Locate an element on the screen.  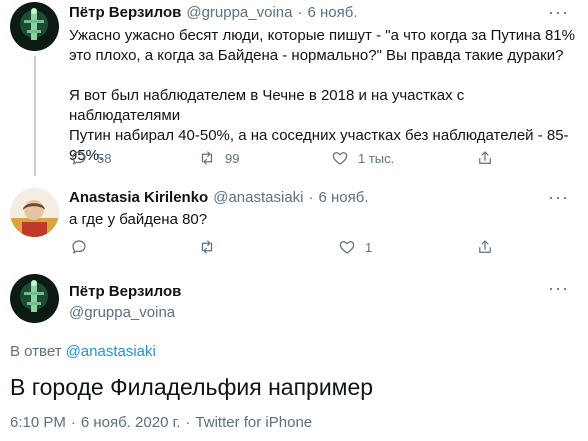
reply-prefix: В ответ is located at coordinates (36, 351).